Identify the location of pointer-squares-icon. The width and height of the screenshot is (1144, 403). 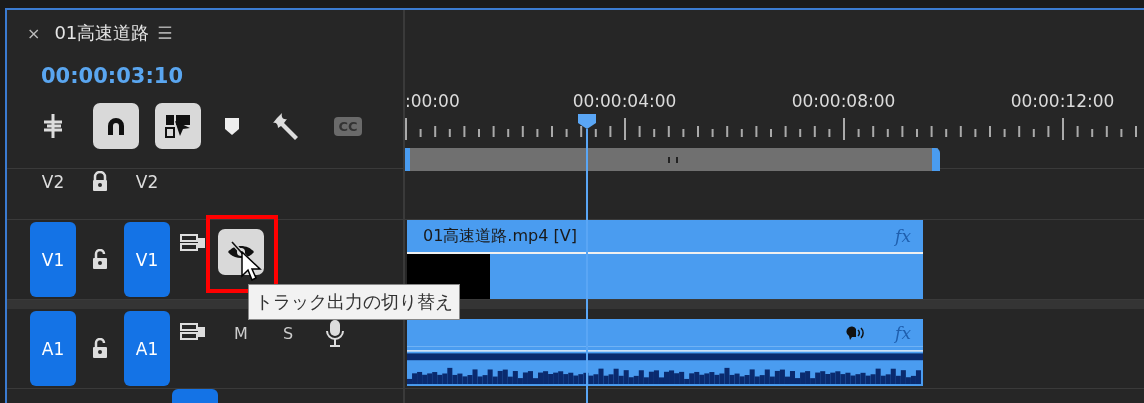
(178, 126).